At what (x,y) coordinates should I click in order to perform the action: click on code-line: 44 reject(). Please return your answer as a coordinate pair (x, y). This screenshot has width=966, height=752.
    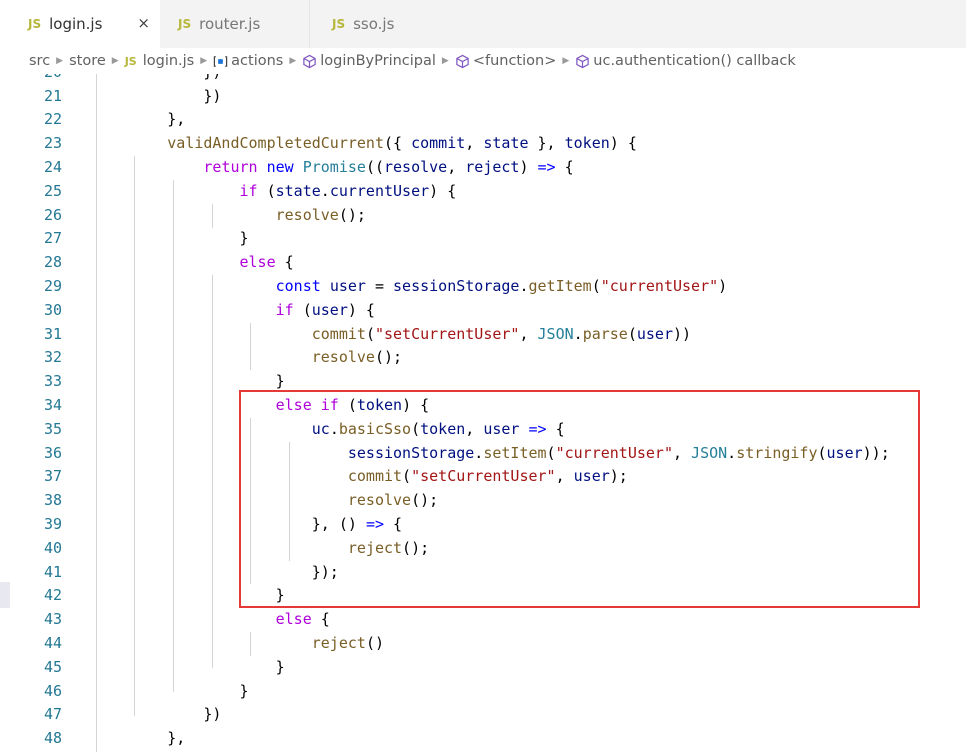
    Looking at the image, I should click on (483, 644).